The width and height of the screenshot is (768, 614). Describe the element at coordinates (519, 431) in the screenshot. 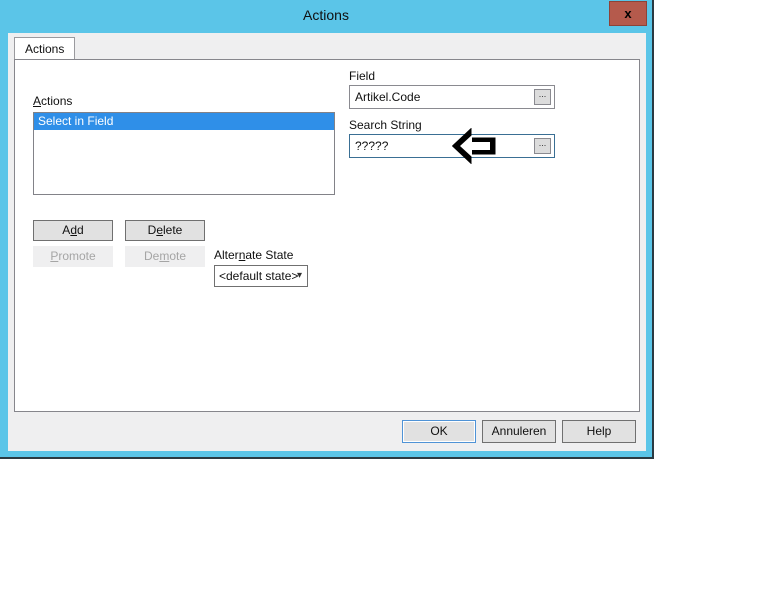

I see `cancel-button: Annuleren` at that location.